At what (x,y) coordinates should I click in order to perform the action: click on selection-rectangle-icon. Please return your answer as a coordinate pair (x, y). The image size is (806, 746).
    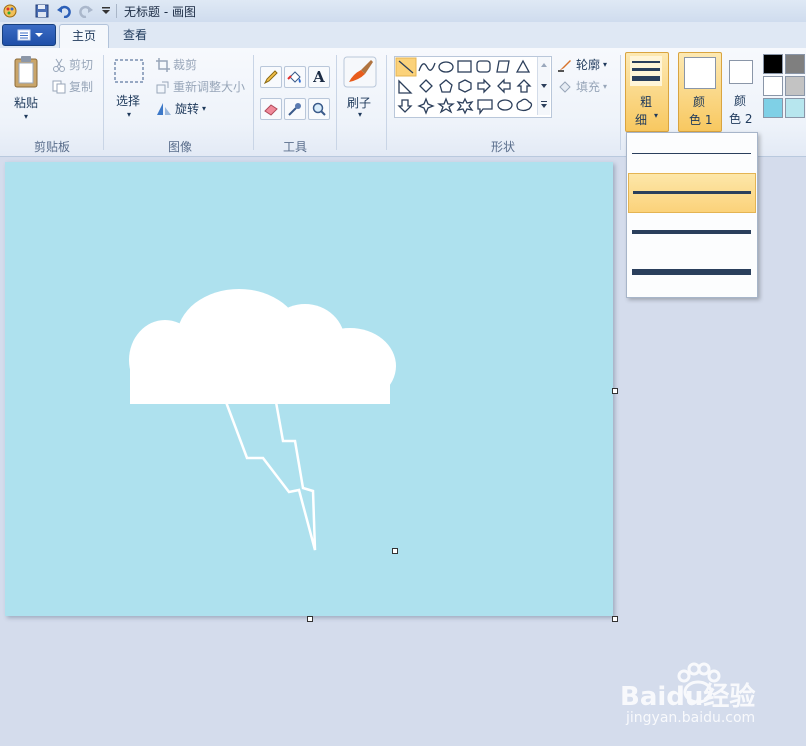
    Looking at the image, I should click on (129, 71).